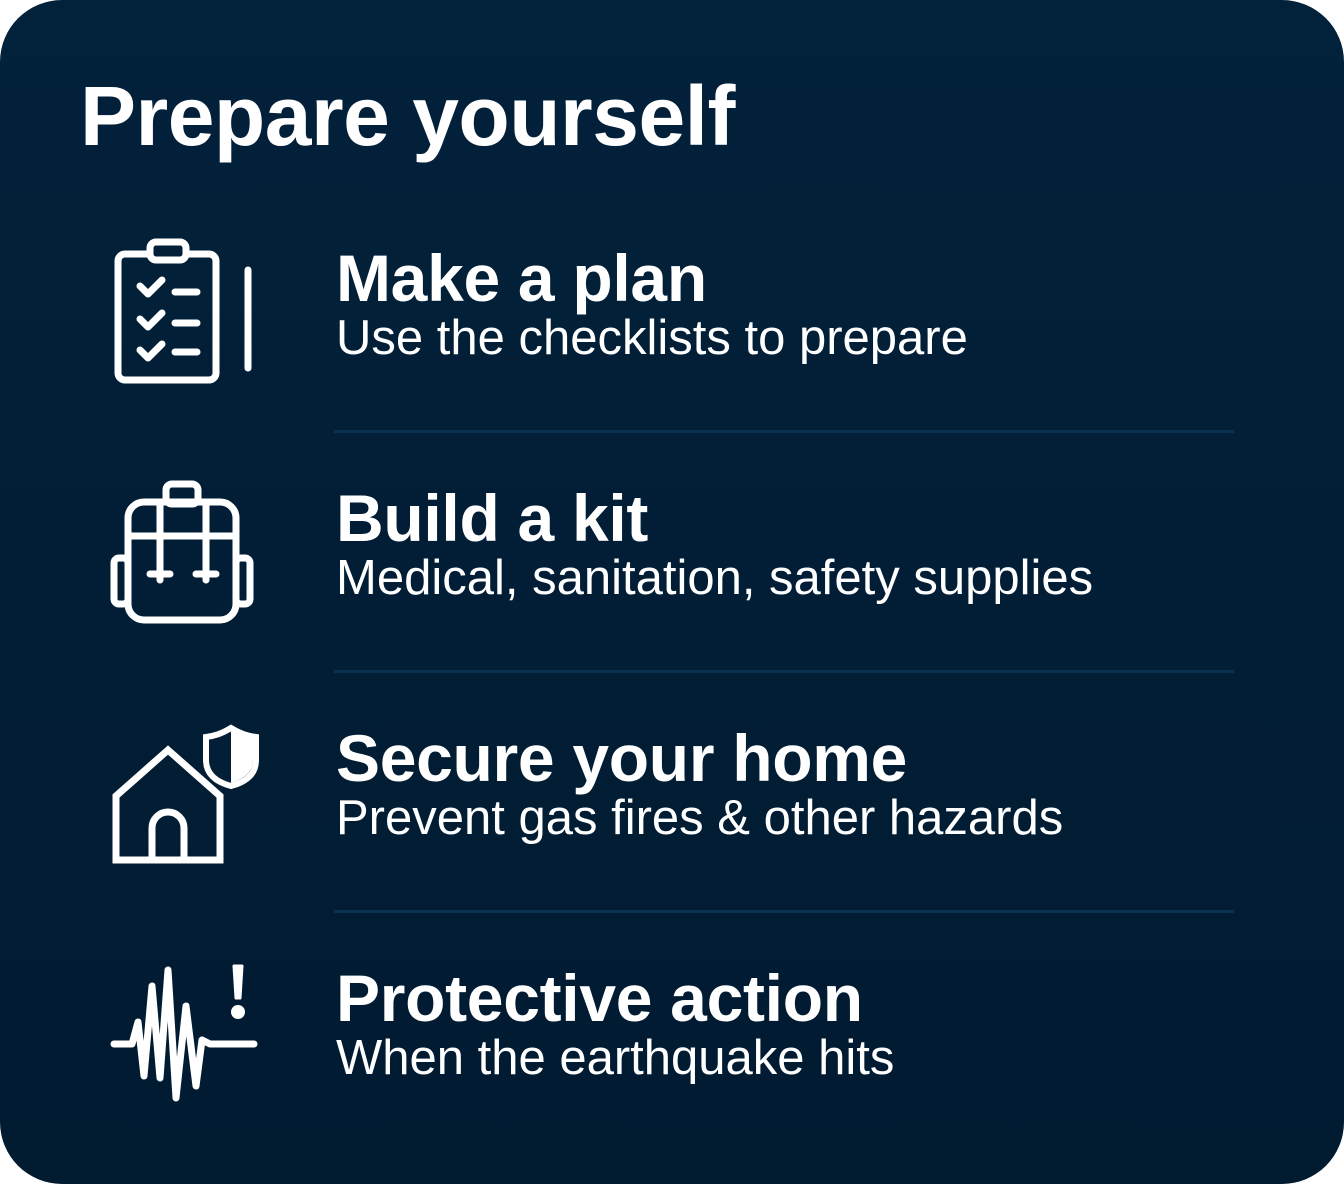  I want to click on item-title: Secure your home, so click(622, 758).